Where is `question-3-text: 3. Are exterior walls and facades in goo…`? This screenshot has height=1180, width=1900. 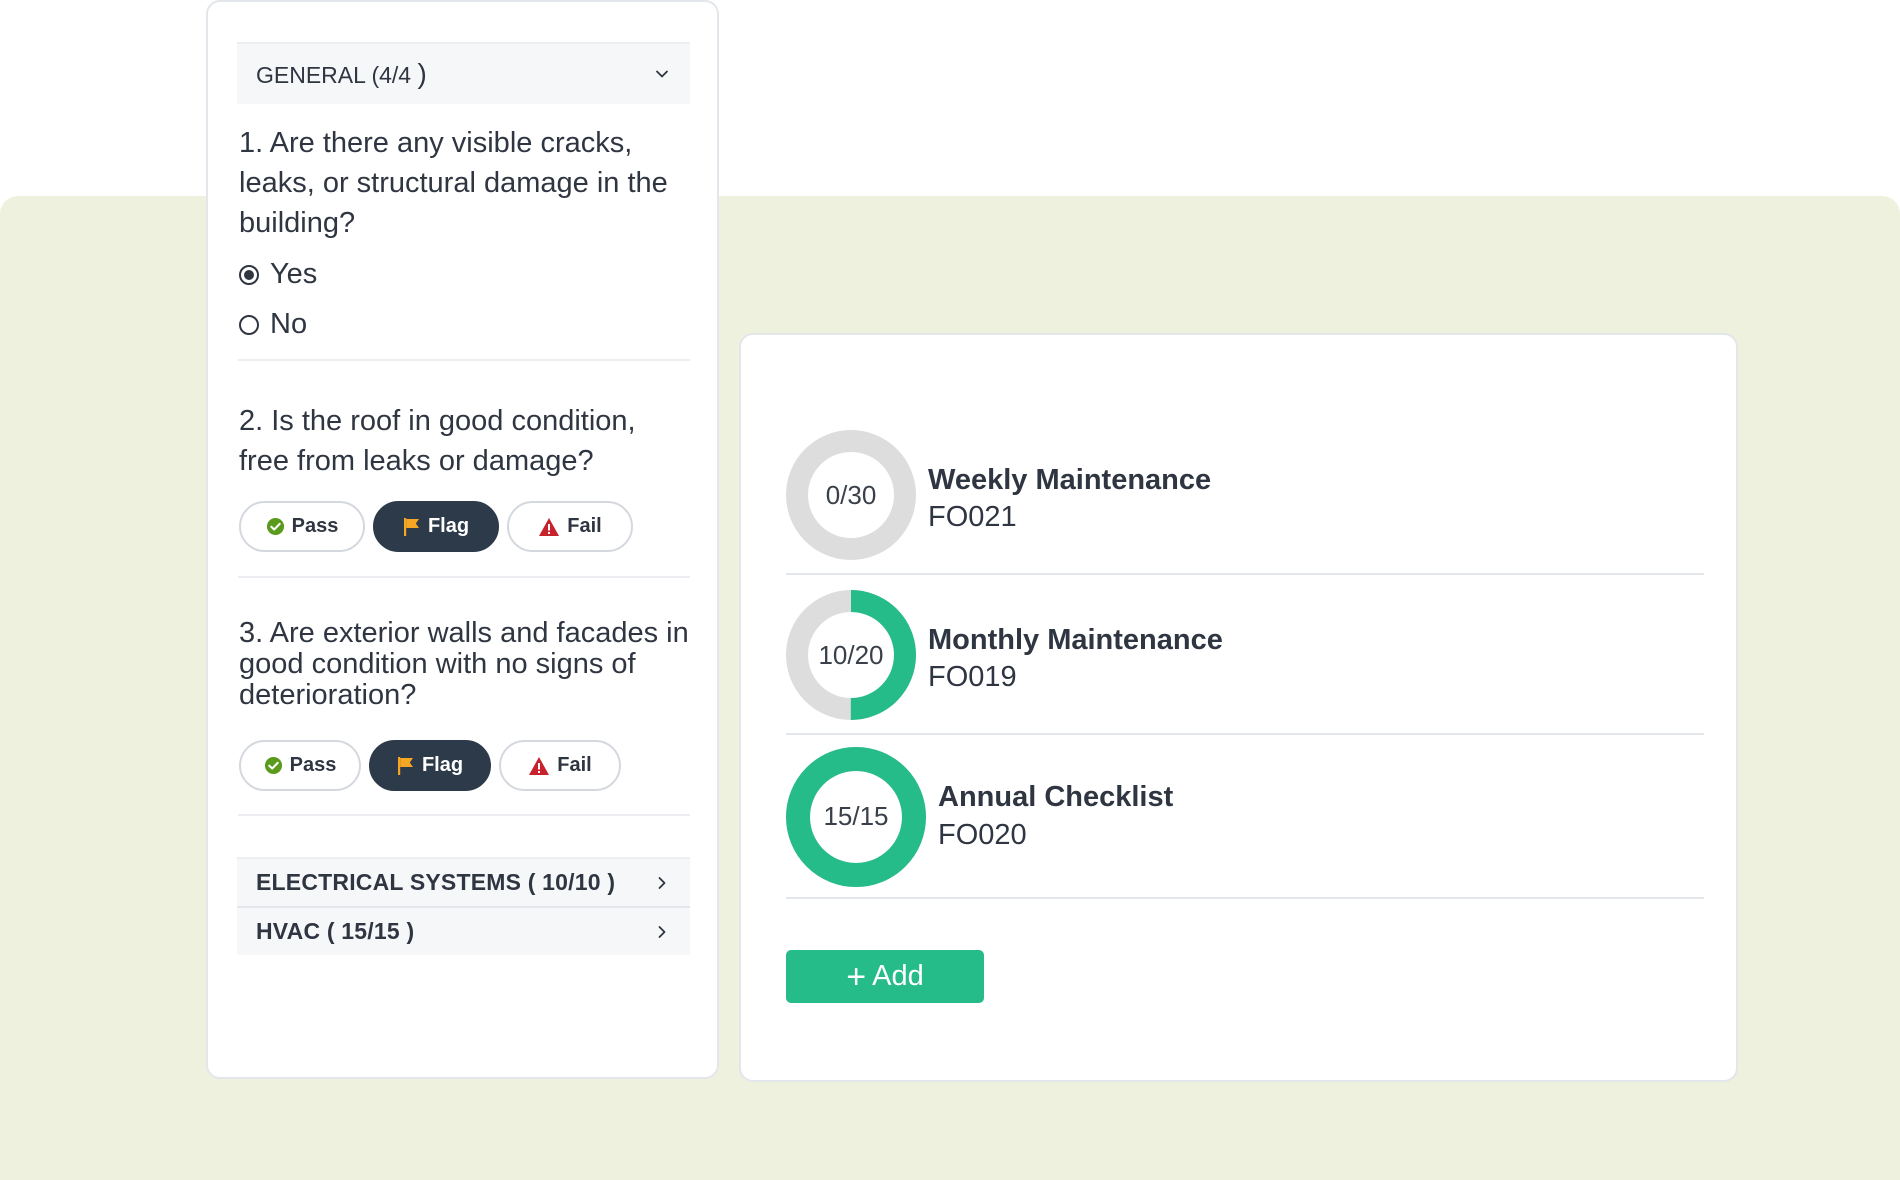 question-3-text: 3. Are exterior walls and facades in goo… is located at coordinates (464, 664).